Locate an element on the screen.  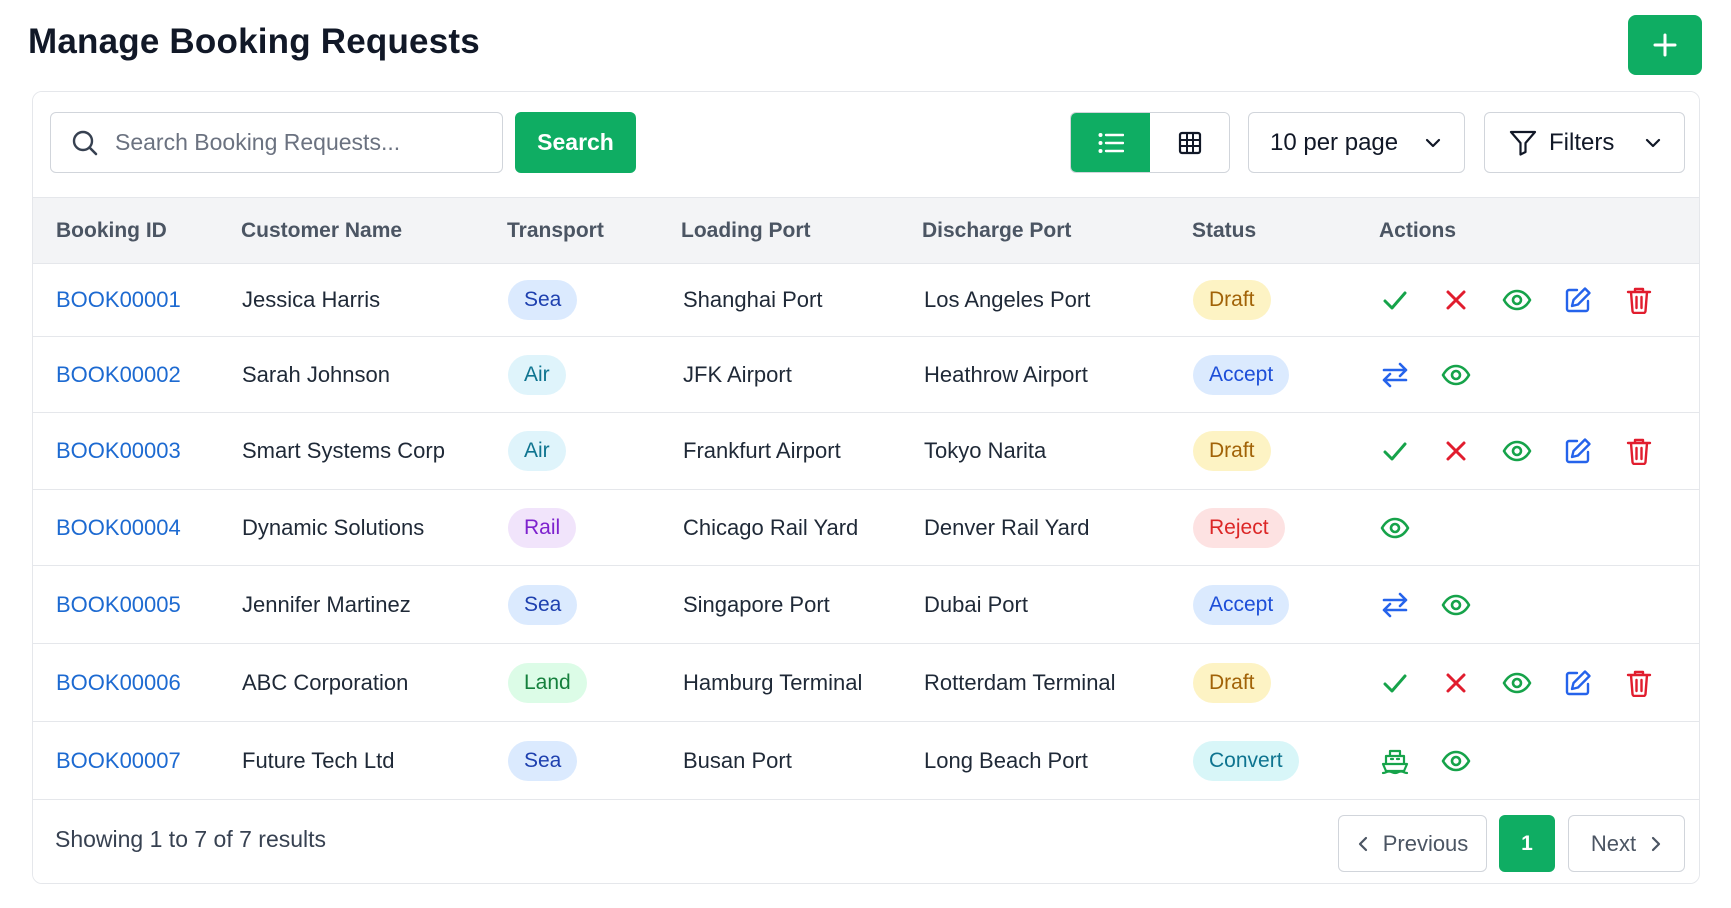
next-page-button: Next is located at coordinates (1626, 843).